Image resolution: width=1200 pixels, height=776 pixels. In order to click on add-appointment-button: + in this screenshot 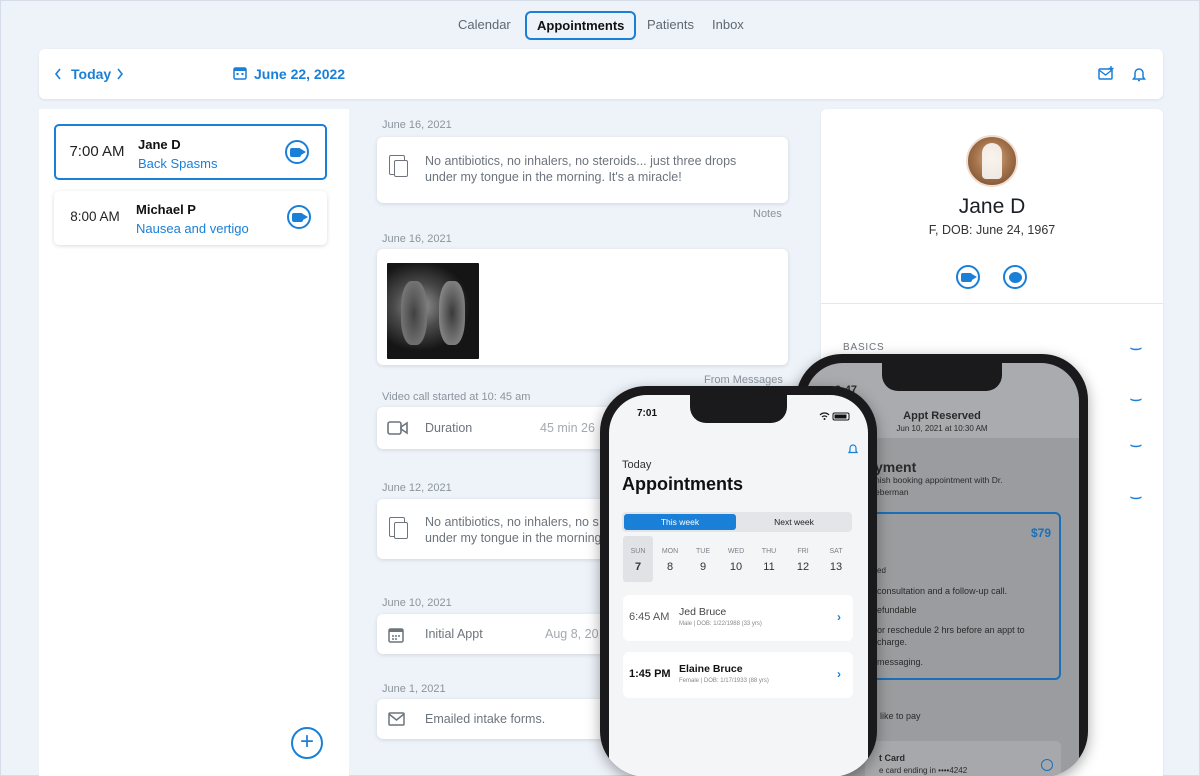, I will do `click(307, 743)`.